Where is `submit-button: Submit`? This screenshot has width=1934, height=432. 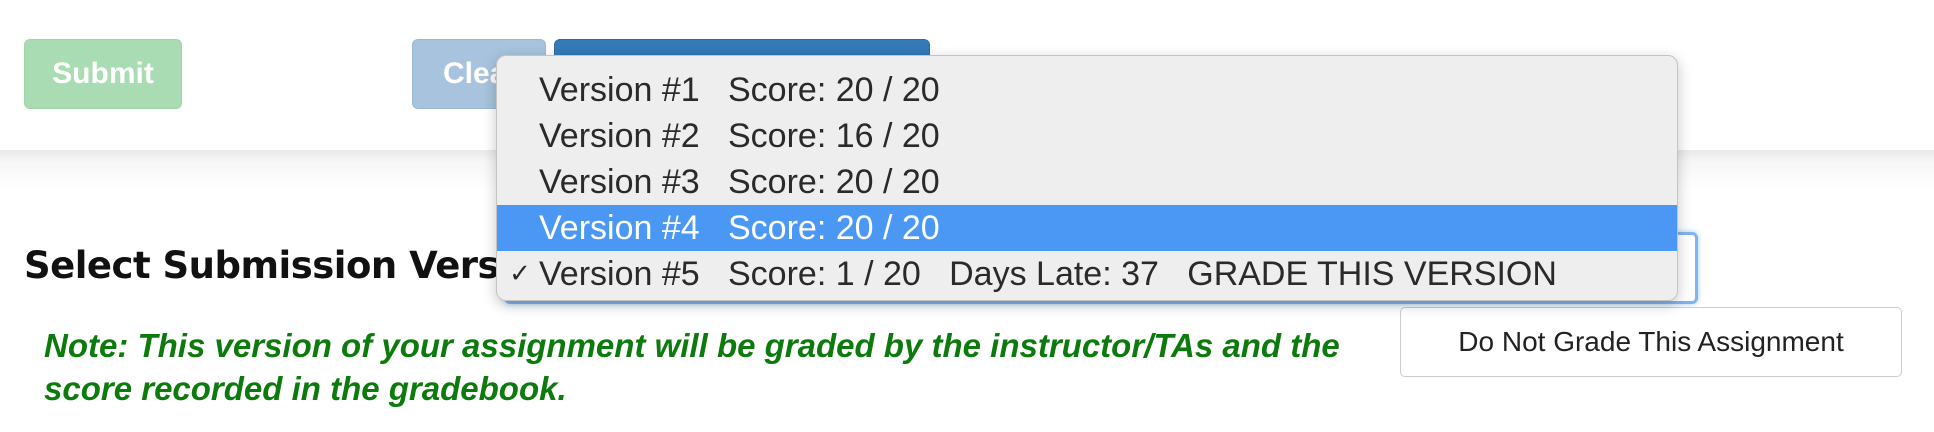 submit-button: Submit is located at coordinates (103, 74).